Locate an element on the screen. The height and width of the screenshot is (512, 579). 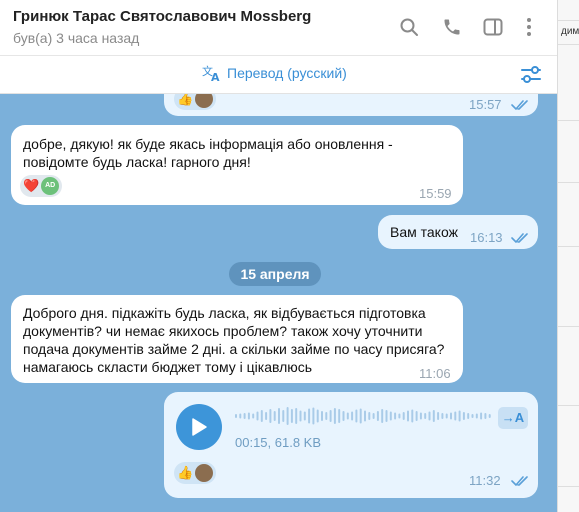
contact-name: Гринюк Тарас Святославович Mossberg is located at coordinates (162, 16).